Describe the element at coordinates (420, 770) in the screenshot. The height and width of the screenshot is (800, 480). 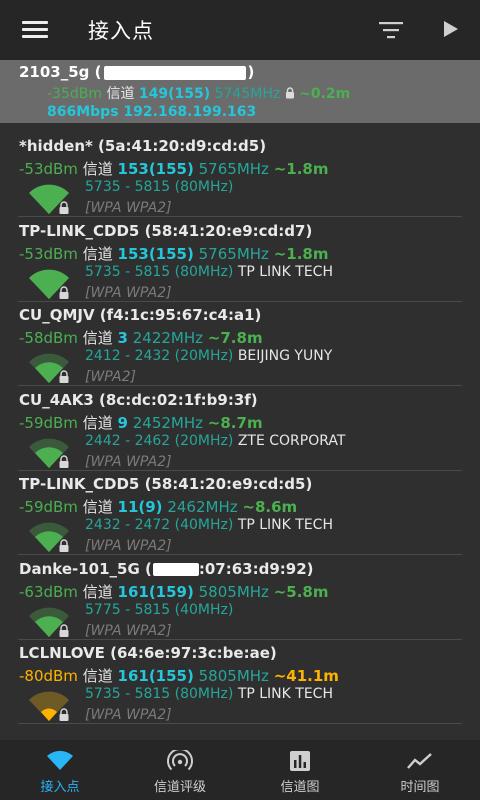
I see `tab-time-graph: 时间图` at that location.